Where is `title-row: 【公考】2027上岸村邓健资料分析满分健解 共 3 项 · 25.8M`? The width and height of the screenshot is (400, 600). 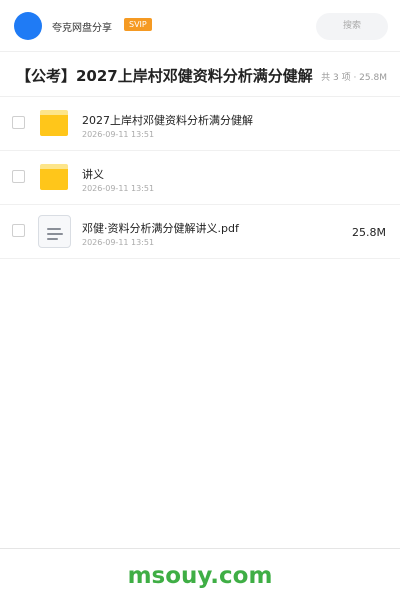 title-row: 【公考】2027上岸村邓健资料分析满分健解 共 3 项 · 25.8M is located at coordinates (200, 74).